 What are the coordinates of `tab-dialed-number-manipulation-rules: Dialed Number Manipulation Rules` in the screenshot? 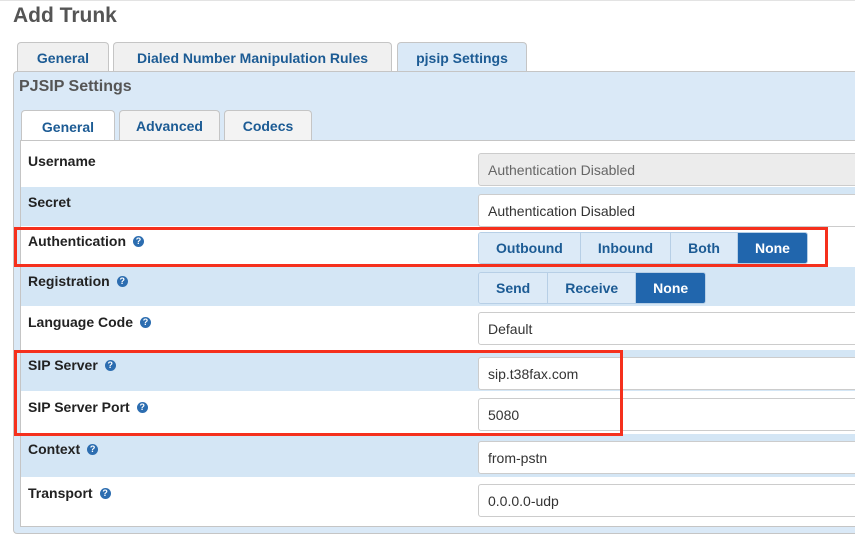 It's located at (252, 57).